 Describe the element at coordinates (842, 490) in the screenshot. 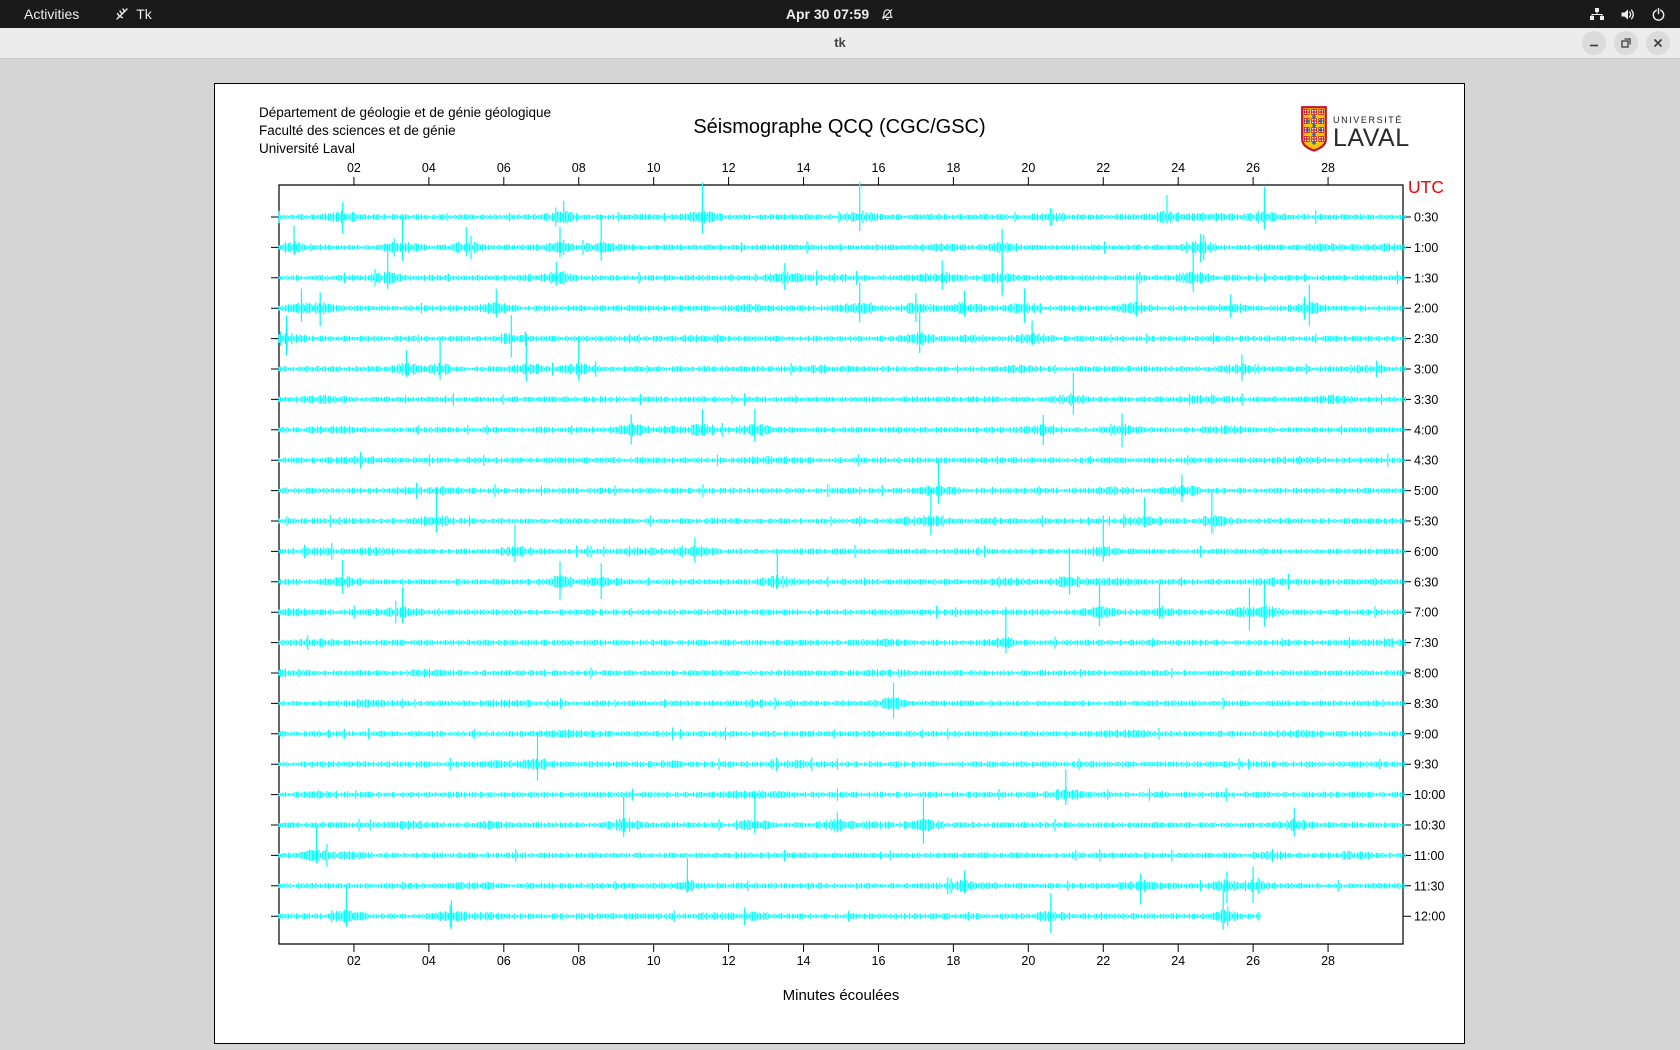

I see `trace-row-5:00` at that location.